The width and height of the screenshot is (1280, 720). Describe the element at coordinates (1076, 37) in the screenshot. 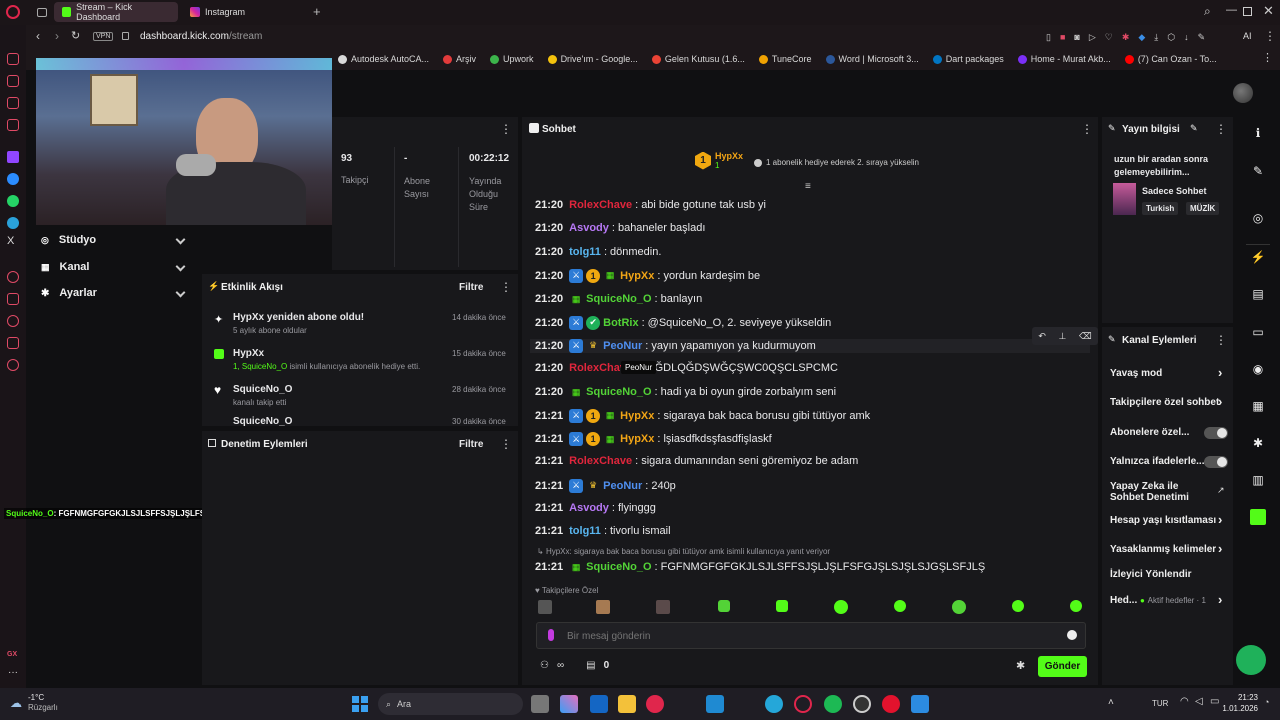

I see `camera-icon: ◙` at that location.